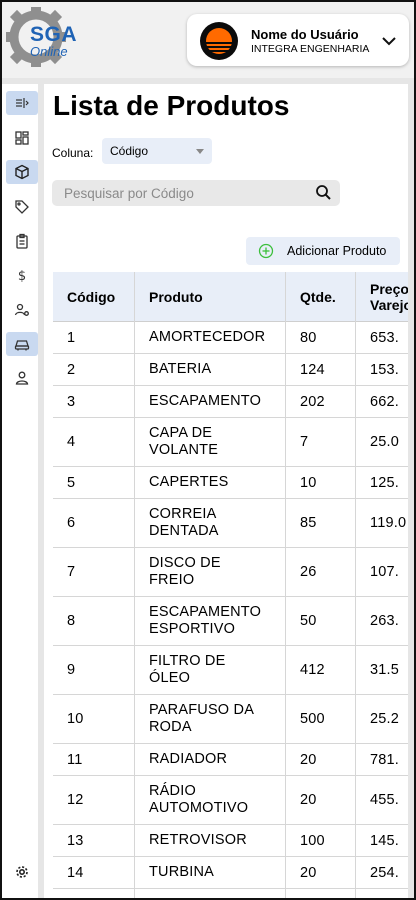 The image size is (416, 900). Describe the element at coordinates (157, 151) in the screenshot. I see `column-select: Código` at that location.